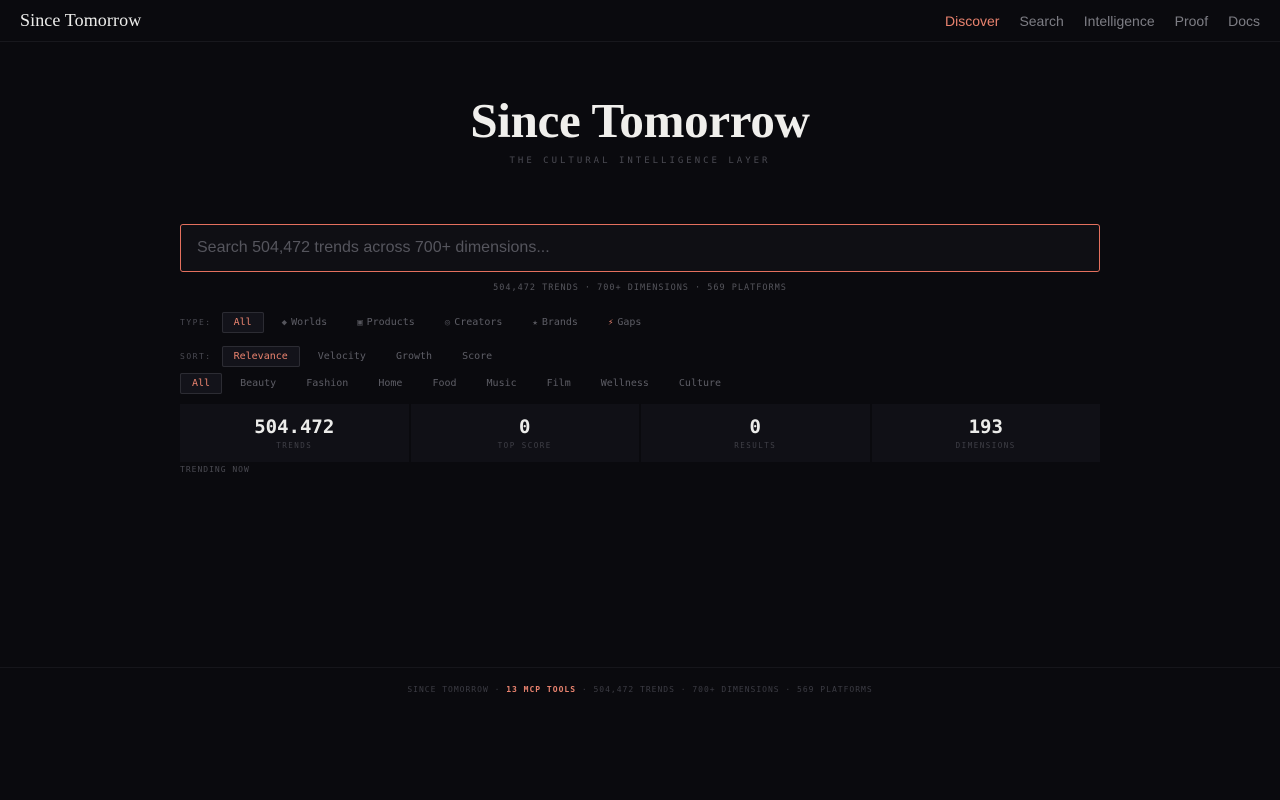 The image size is (1280, 800). I want to click on stat-label: DIMENSIONS, so click(985, 445).